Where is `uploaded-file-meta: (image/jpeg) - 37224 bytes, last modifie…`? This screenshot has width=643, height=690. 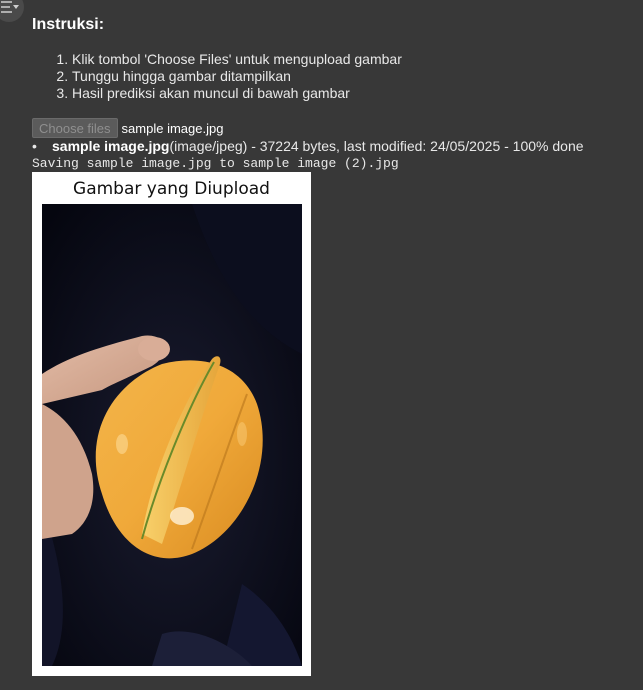
uploaded-file-meta: (image/jpeg) - 37224 bytes, last modifie… is located at coordinates (376, 146).